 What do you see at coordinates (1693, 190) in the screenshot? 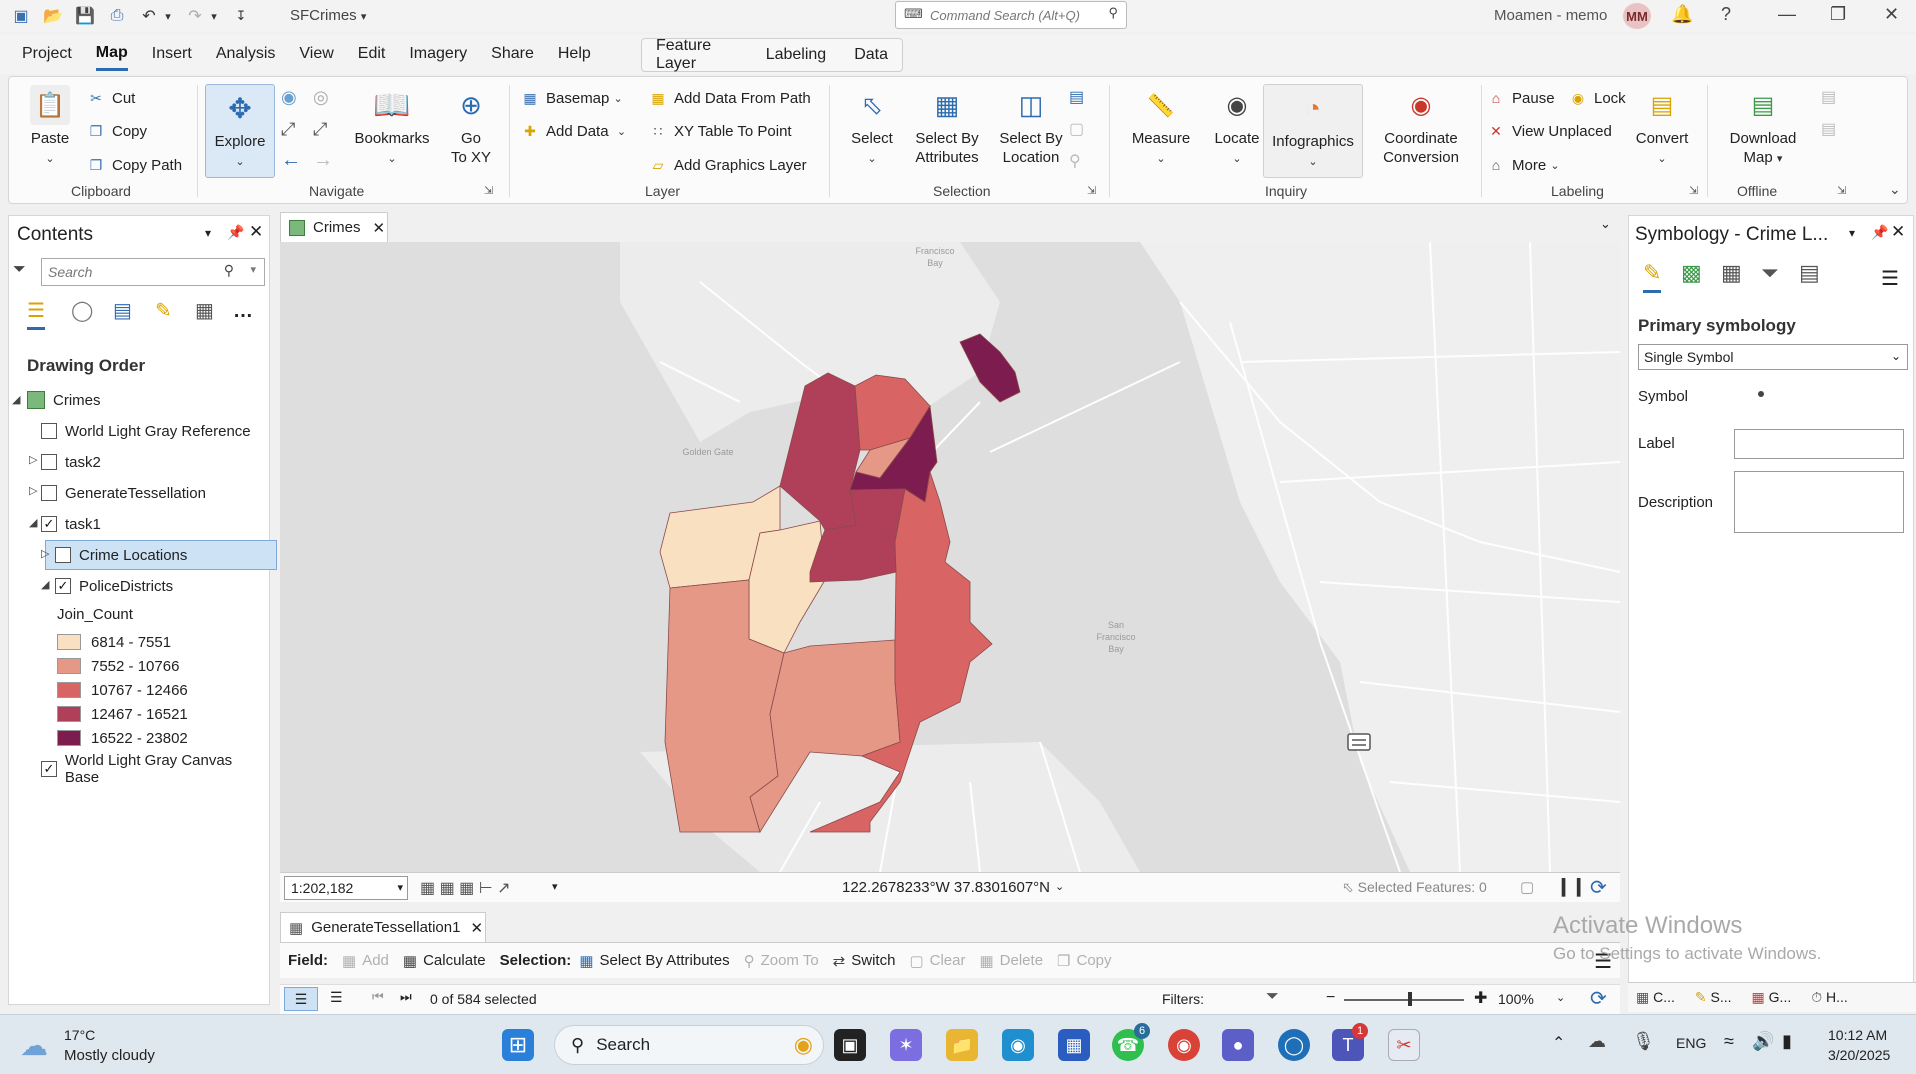
I see `labeling-launcher-icon: ⇲` at bounding box center [1693, 190].